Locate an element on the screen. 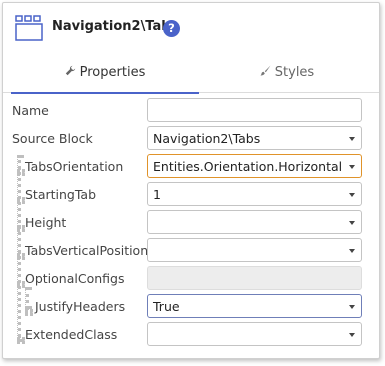 Image resolution: width=385 pixels, height=366 pixels. panel-header: Navigation2\Tabs ? is located at coordinates (191, 29).